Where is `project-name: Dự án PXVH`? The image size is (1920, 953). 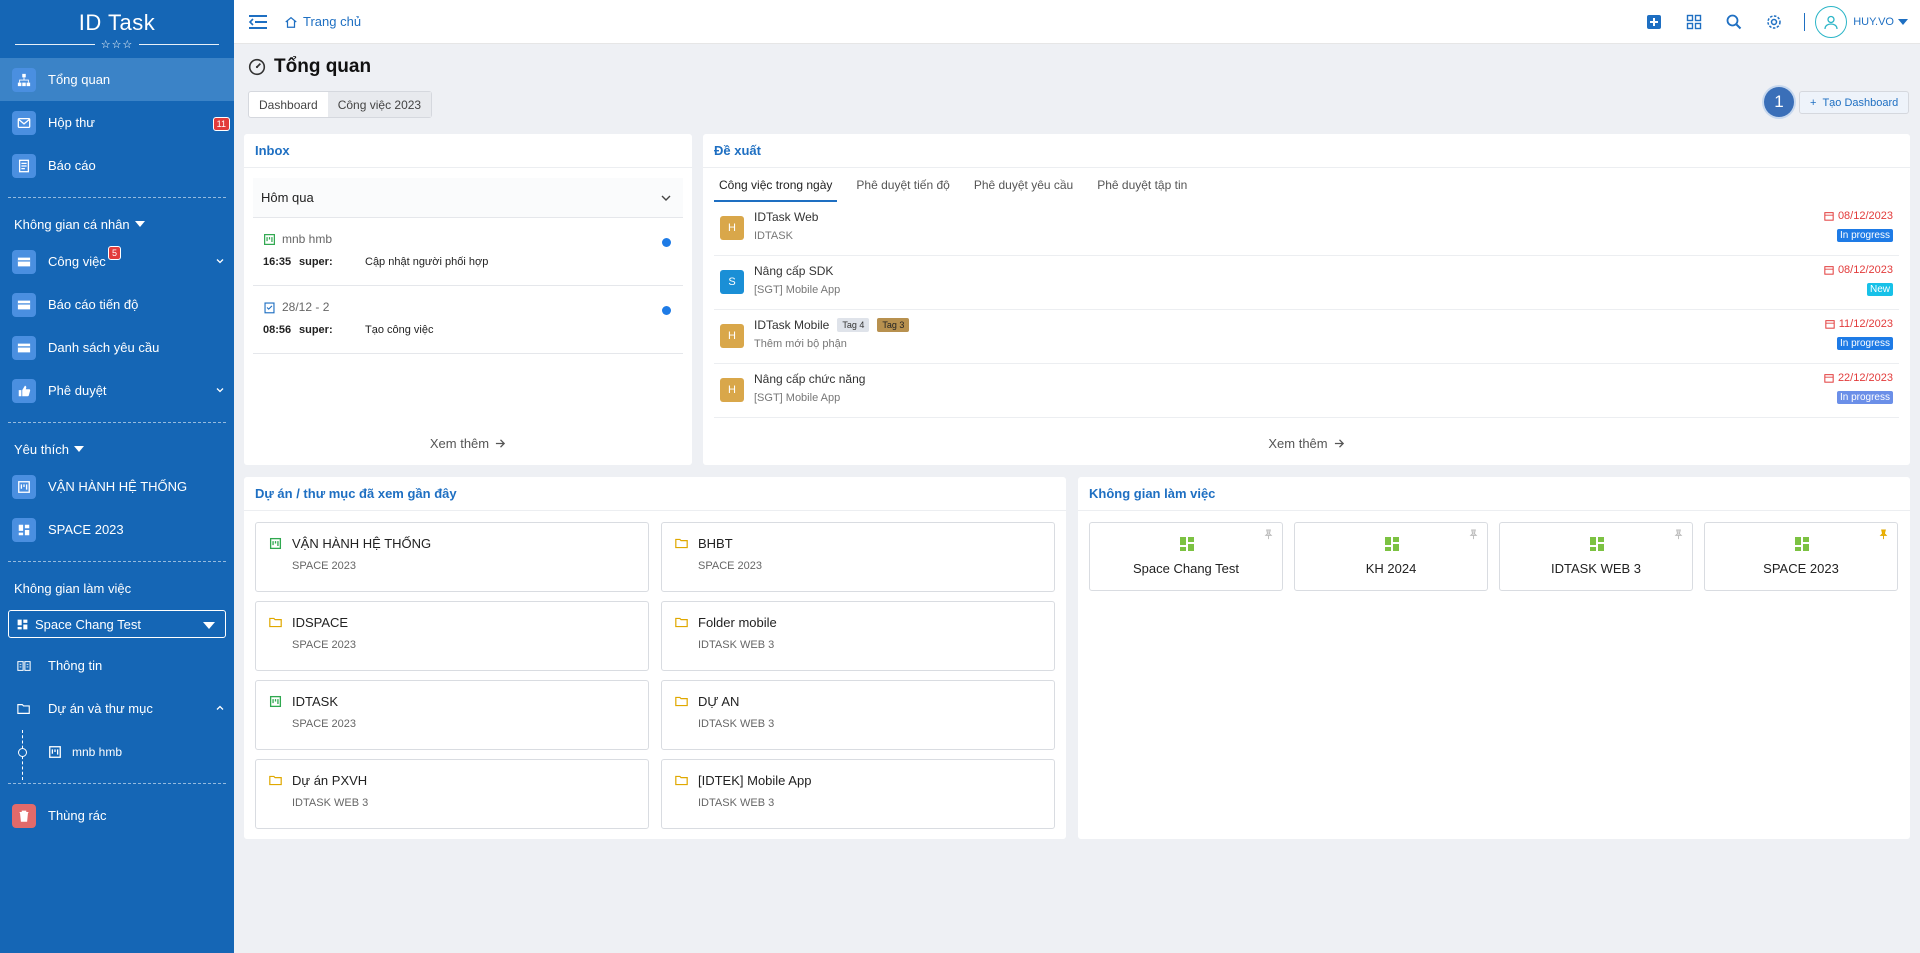 project-name: Dự án PXVH is located at coordinates (330, 780).